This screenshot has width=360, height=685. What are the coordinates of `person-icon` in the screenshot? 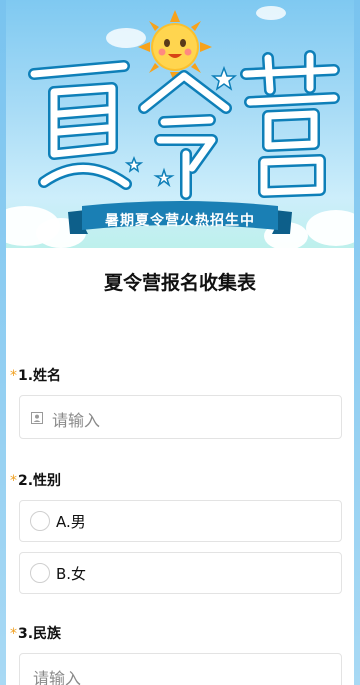 It's located at (37, 418).